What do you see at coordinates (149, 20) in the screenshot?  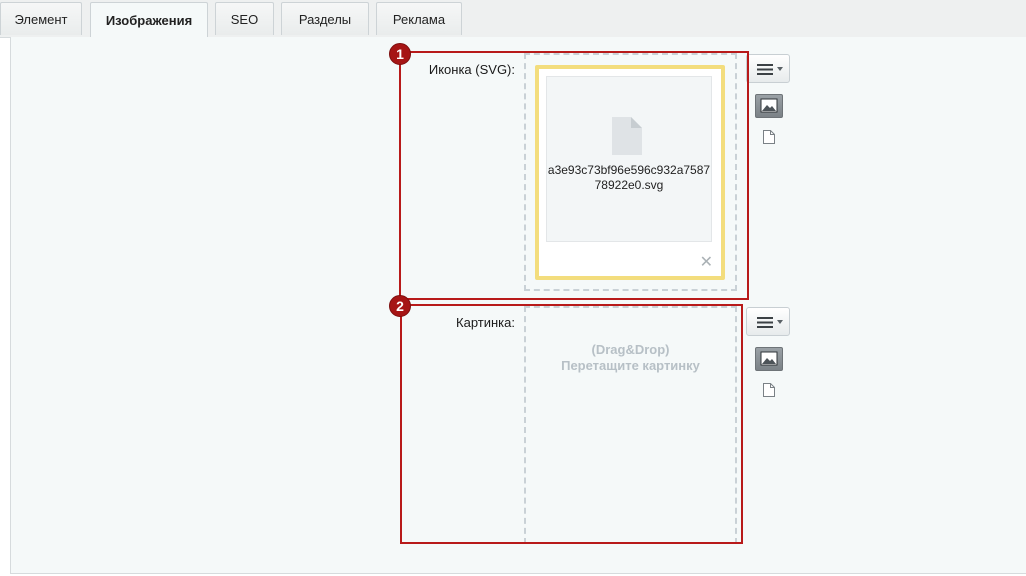 I see `tab-images: Изображения` at bounding box center [149, 20].